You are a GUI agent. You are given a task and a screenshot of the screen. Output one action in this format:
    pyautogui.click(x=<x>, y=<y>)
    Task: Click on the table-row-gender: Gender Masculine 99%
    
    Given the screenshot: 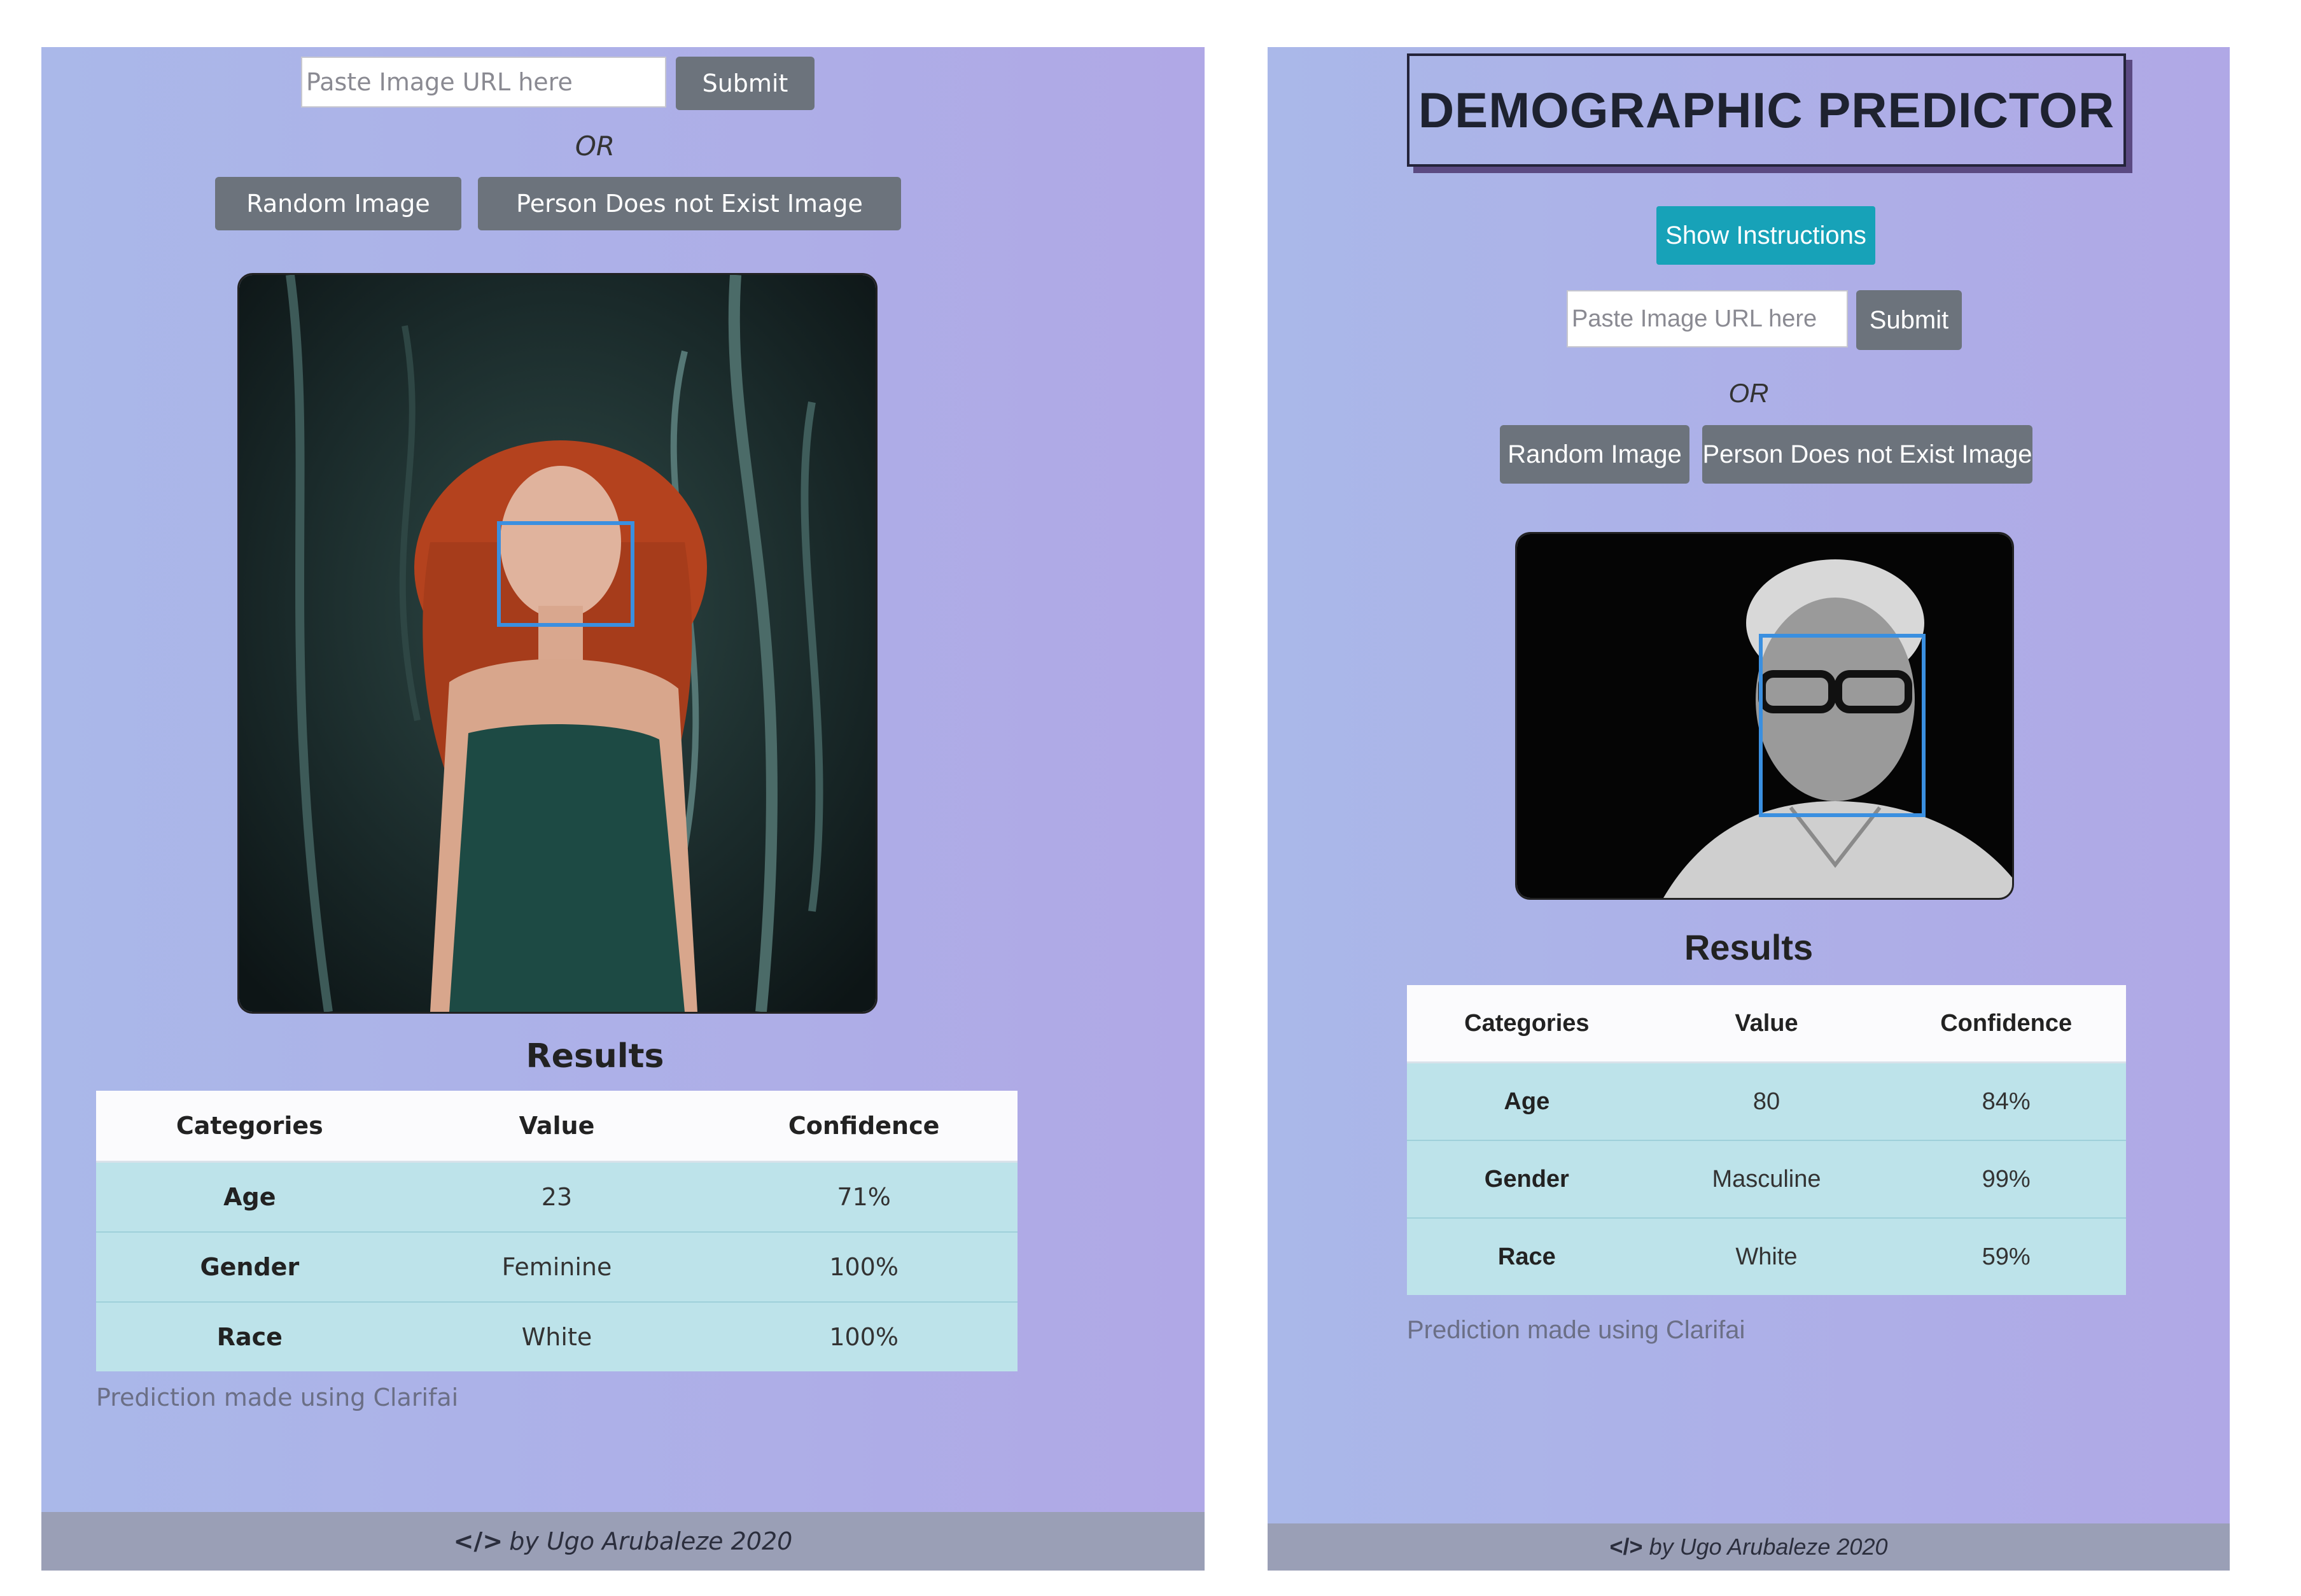 What is the action you would take?
    pyautogui.click(x=1767, y=1179)
    